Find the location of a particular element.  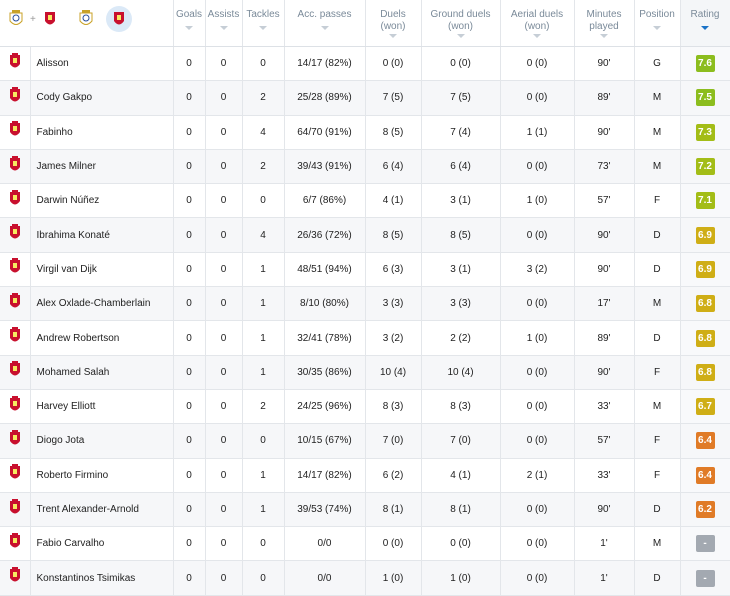

acc-passes-value: 39/43 (91%) is located at coordinates (325, 167).